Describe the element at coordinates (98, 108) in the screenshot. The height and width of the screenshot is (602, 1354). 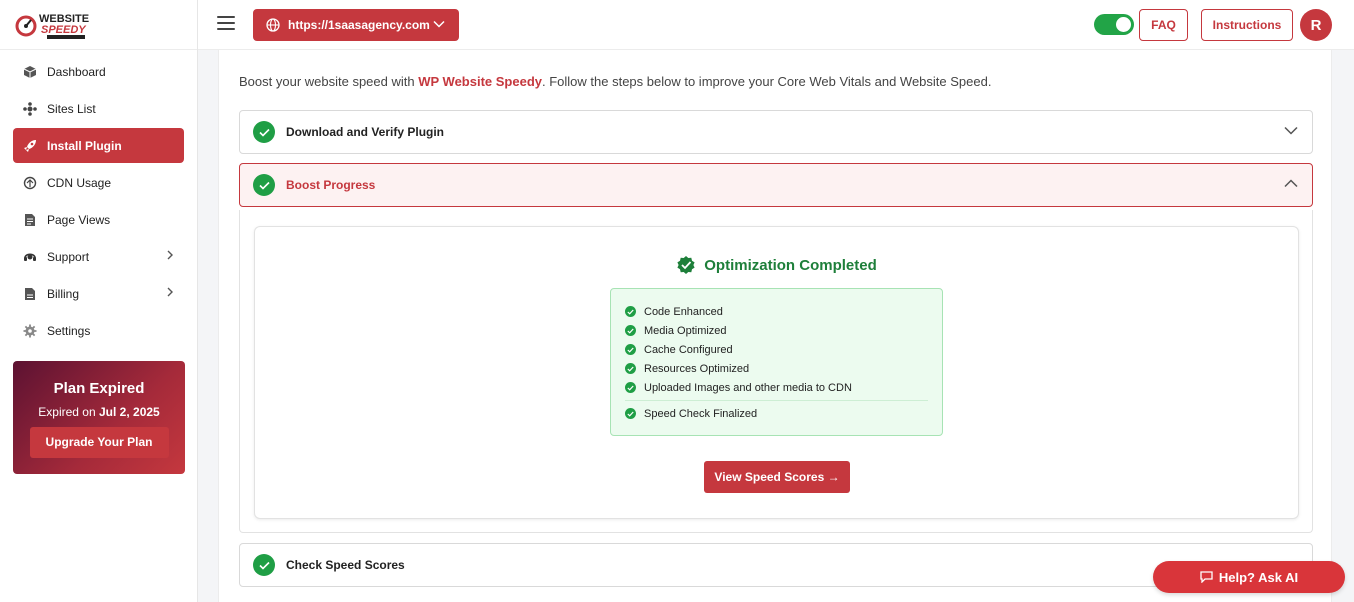
I see `sidebar-item-sites-list: Sites List` at that location.